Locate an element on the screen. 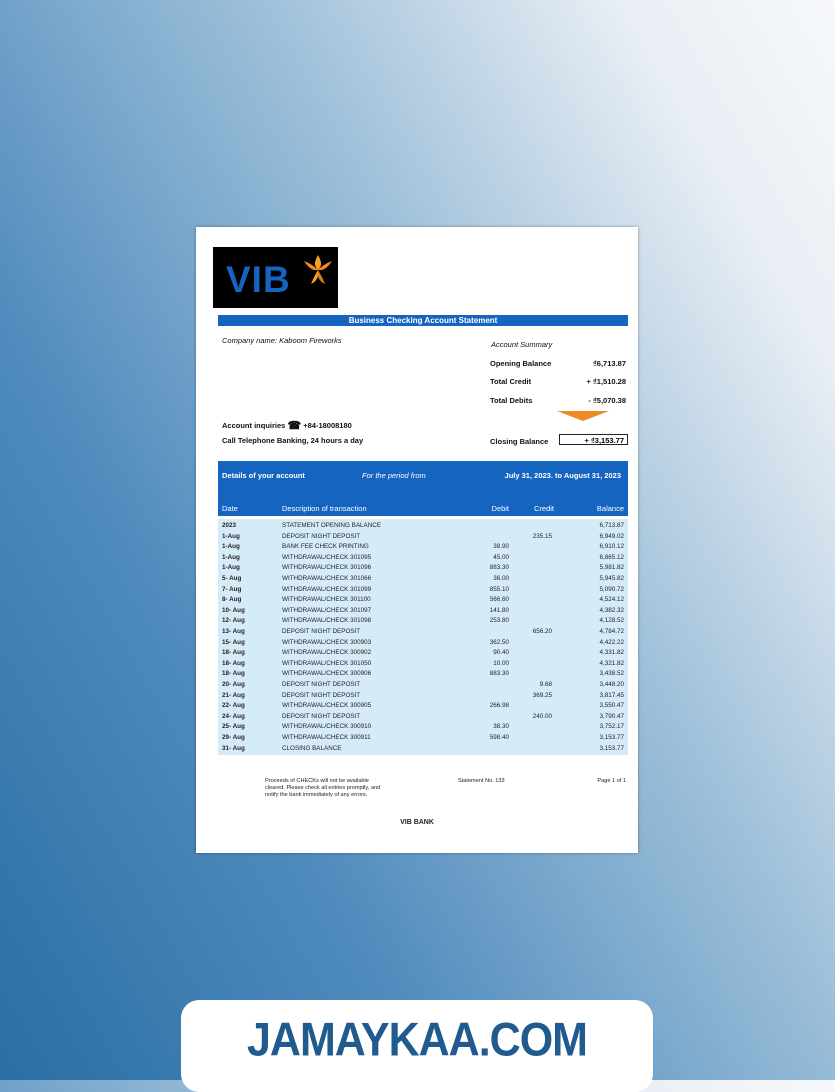  column-balance: Balance is located at coordinates (610, 508).